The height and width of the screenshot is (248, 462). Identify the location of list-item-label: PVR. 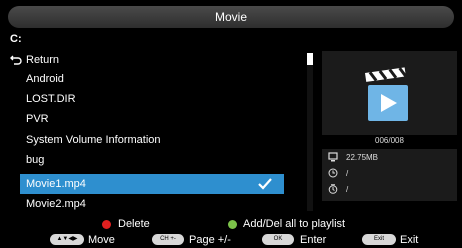
(37, 119).